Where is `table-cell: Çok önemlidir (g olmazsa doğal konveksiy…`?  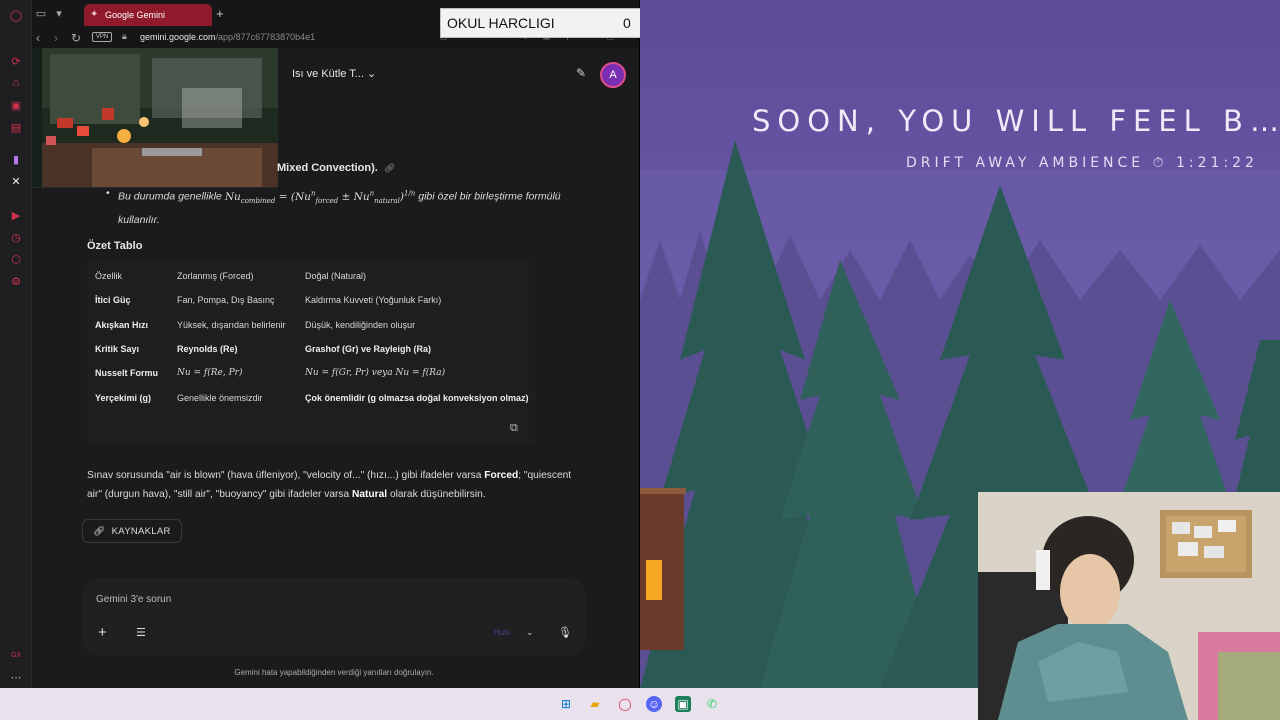 table-cell: Çok önemlidir (g olmazsa doğal konveksiy… is located at coordinates (417, 397).